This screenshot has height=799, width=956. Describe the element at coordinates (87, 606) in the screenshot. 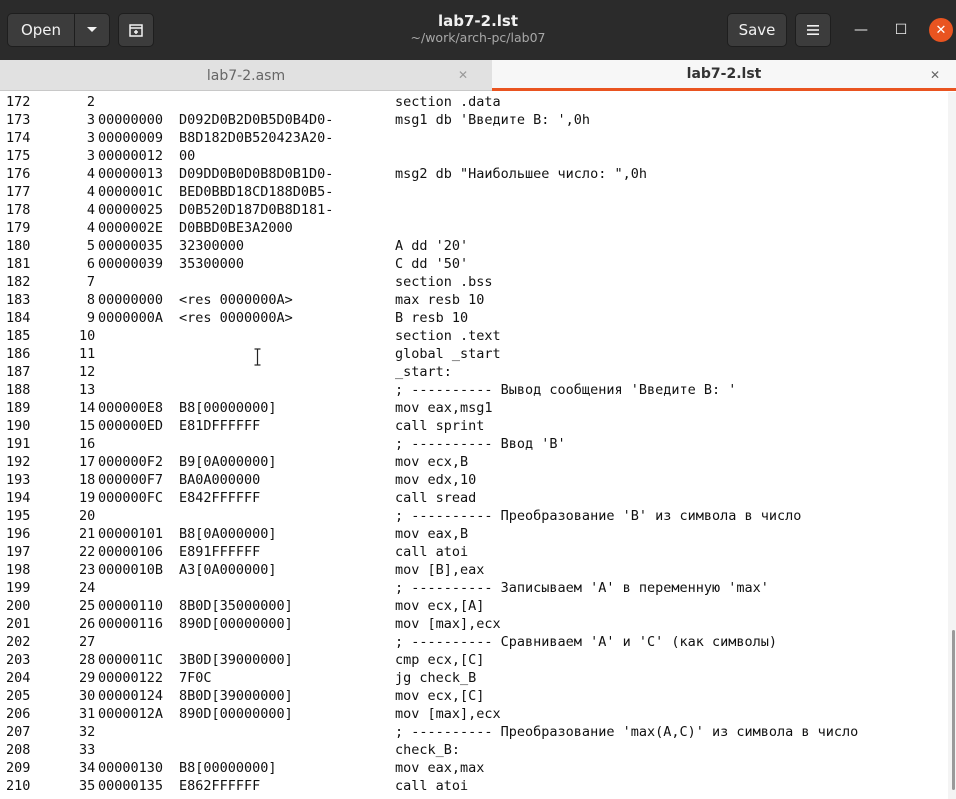

I see `source-line-number: 25` at that location.